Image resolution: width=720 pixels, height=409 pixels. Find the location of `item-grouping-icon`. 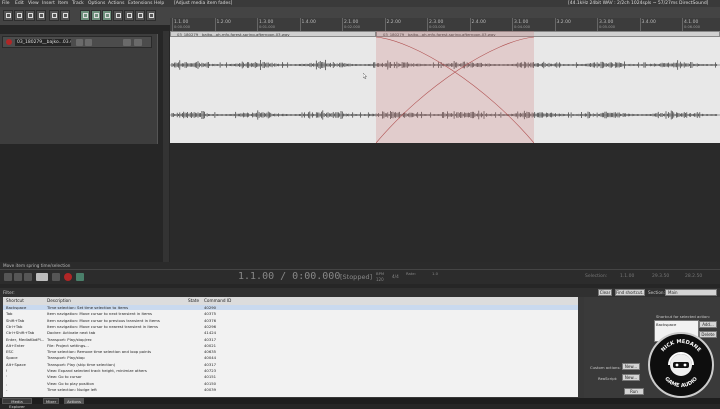

item-grouping-icon is located at coordinates (96, 15).